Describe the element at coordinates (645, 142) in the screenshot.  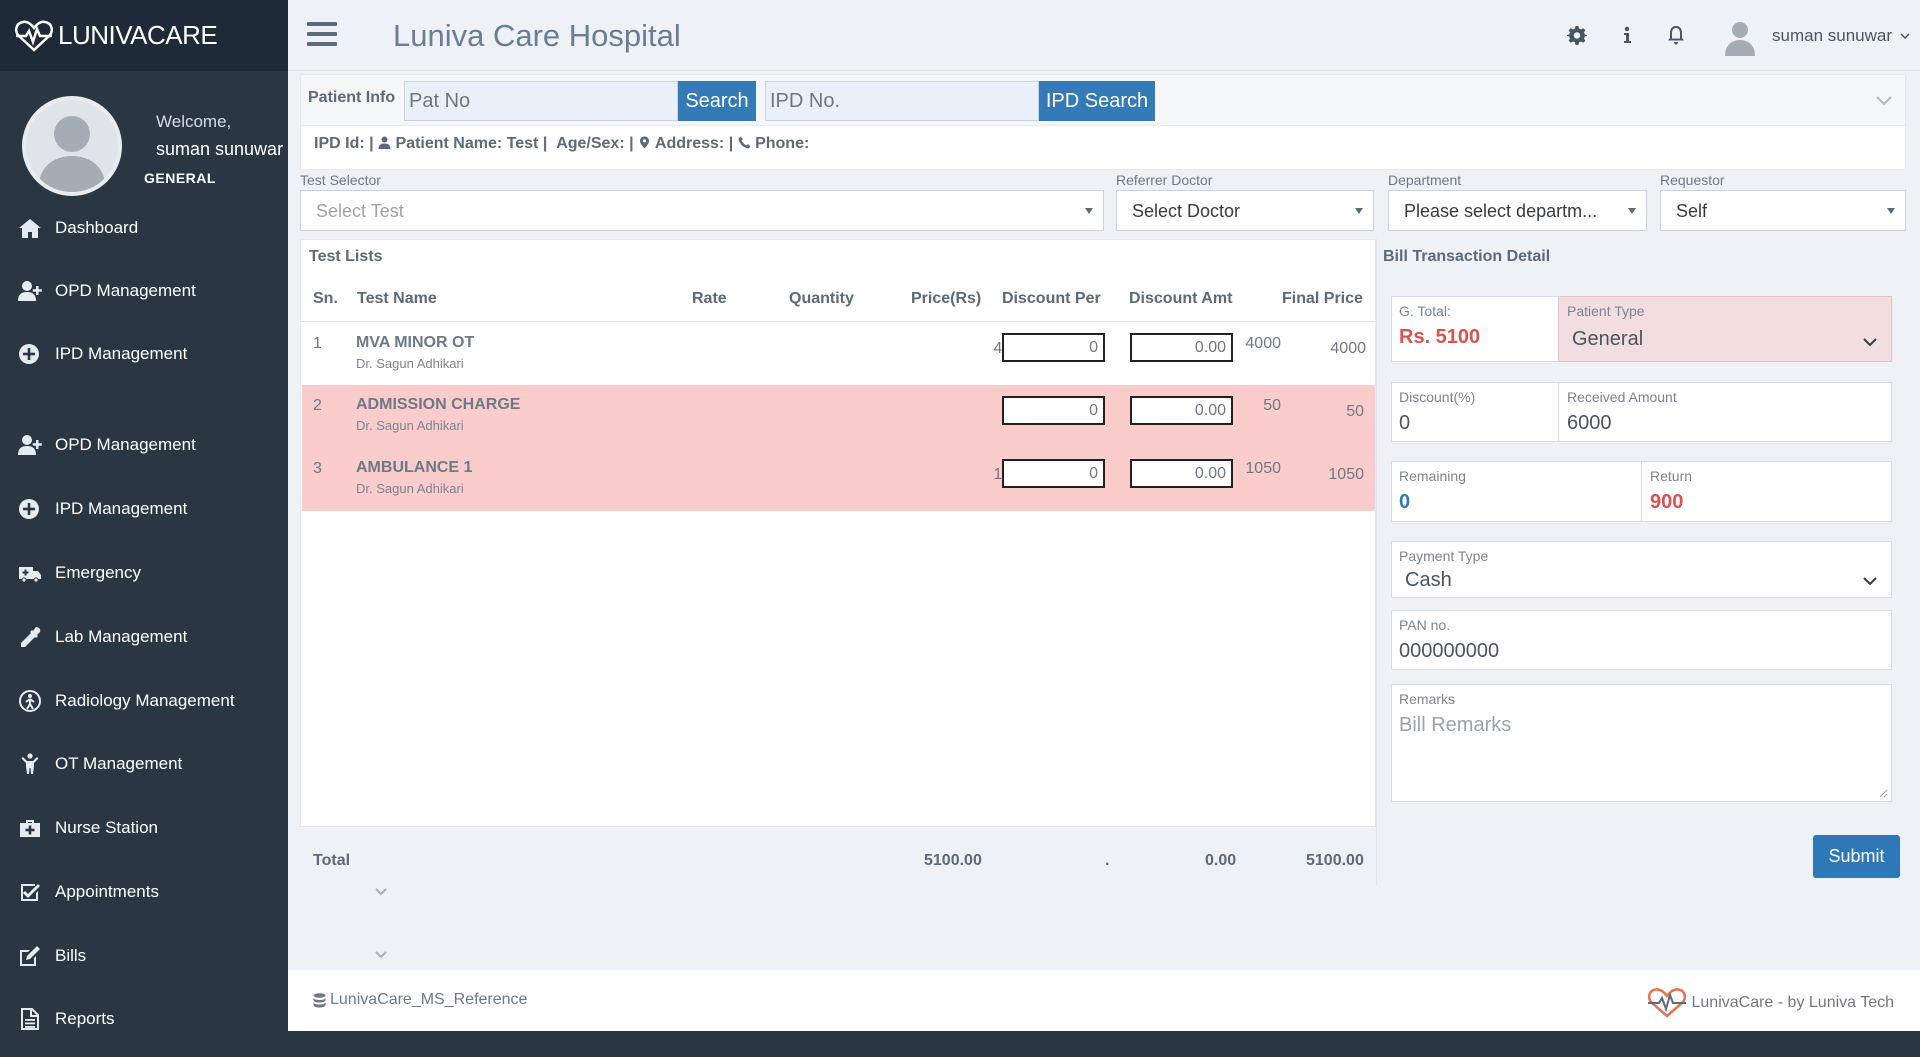
I see `map-marker-icon` at that location.